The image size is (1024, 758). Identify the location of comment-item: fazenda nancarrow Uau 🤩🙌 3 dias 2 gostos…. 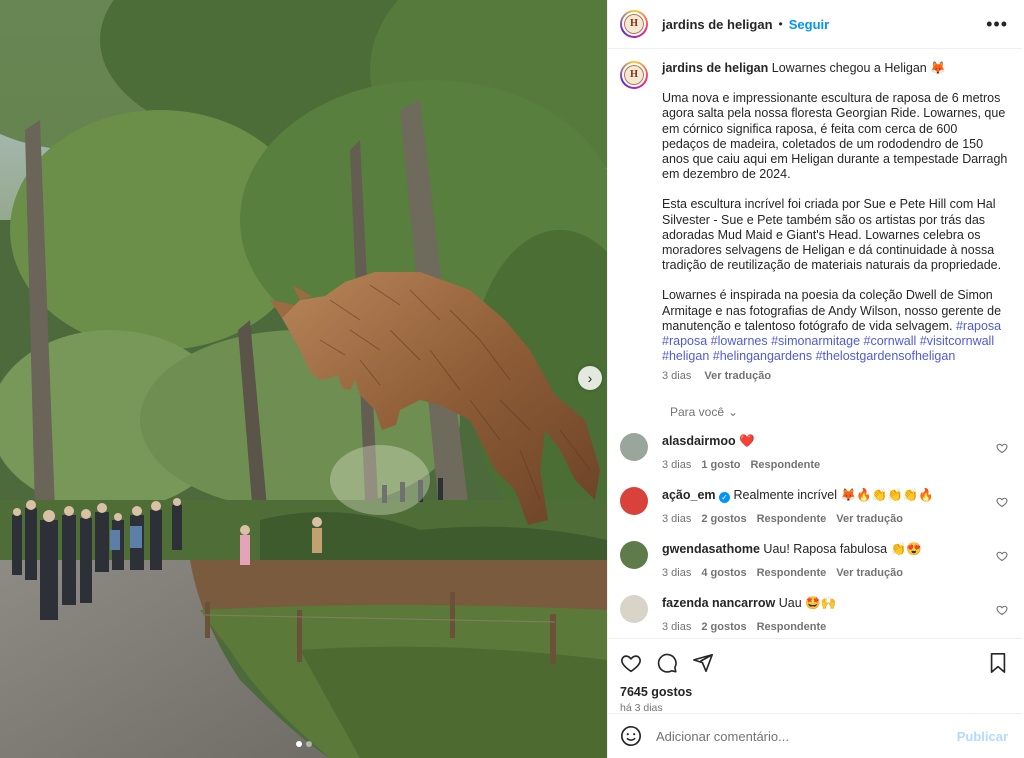
(814, 614).